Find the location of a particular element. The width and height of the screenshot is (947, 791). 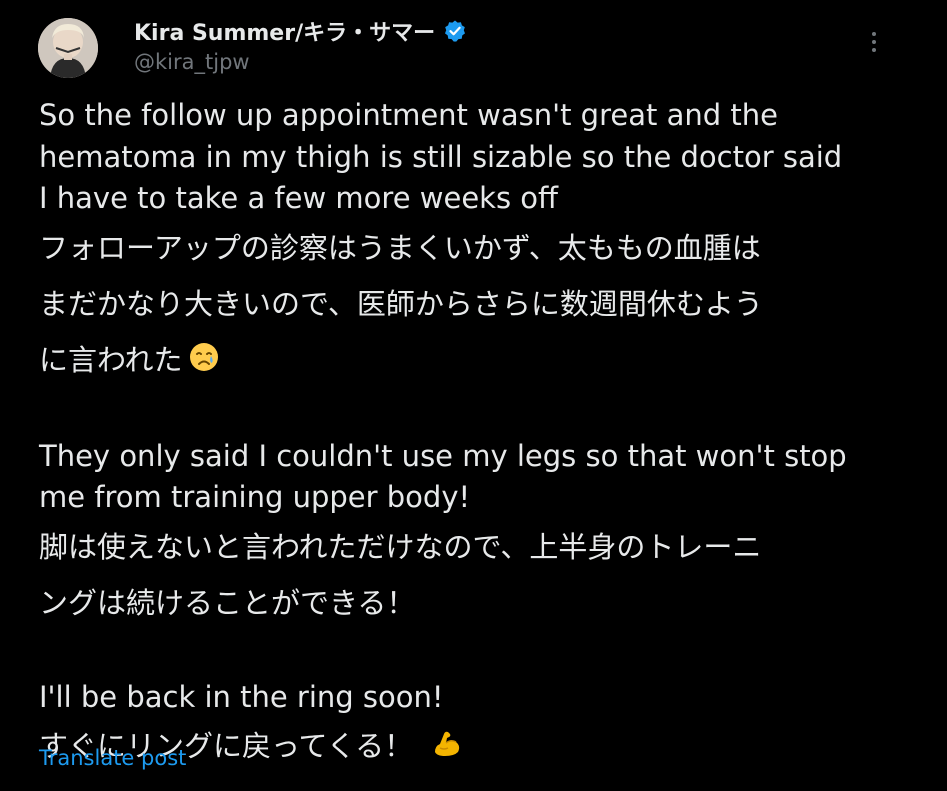

paragraph-jp-2: 脚は使えないと言われただけなので、上半身のトレーニ ングは続けることができる！ is located at coordinates (479, 575).